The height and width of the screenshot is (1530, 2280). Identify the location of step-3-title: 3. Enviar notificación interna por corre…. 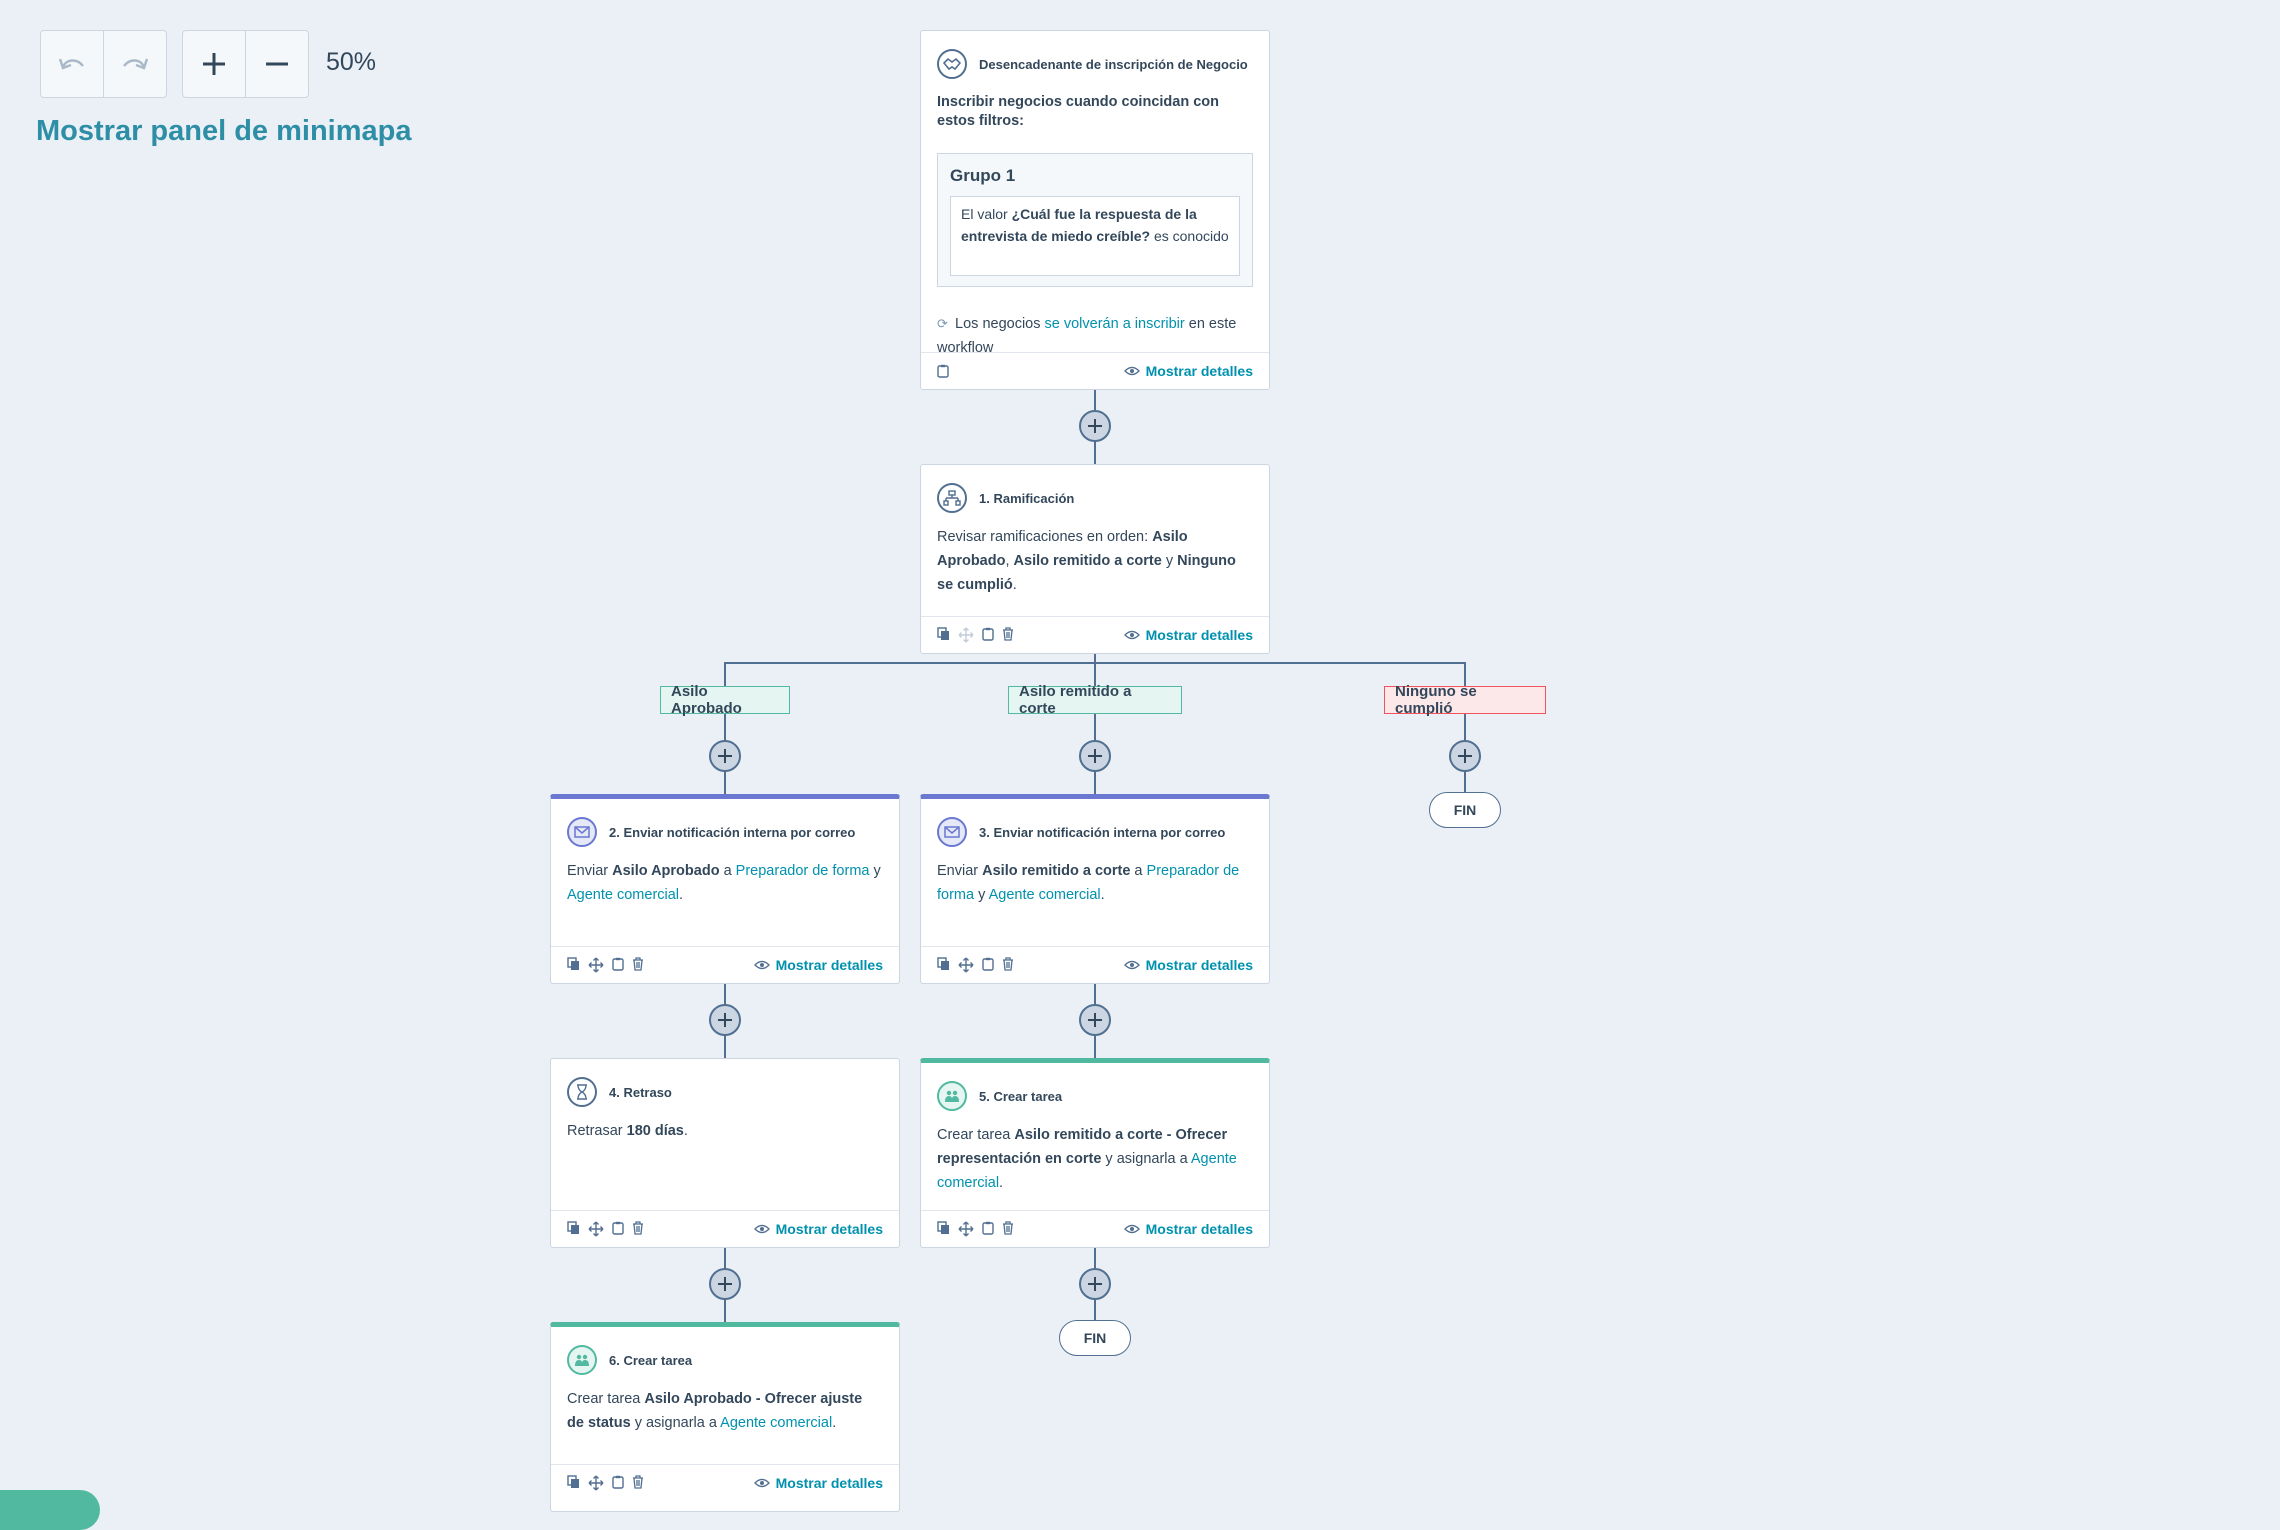
(1102, 832).